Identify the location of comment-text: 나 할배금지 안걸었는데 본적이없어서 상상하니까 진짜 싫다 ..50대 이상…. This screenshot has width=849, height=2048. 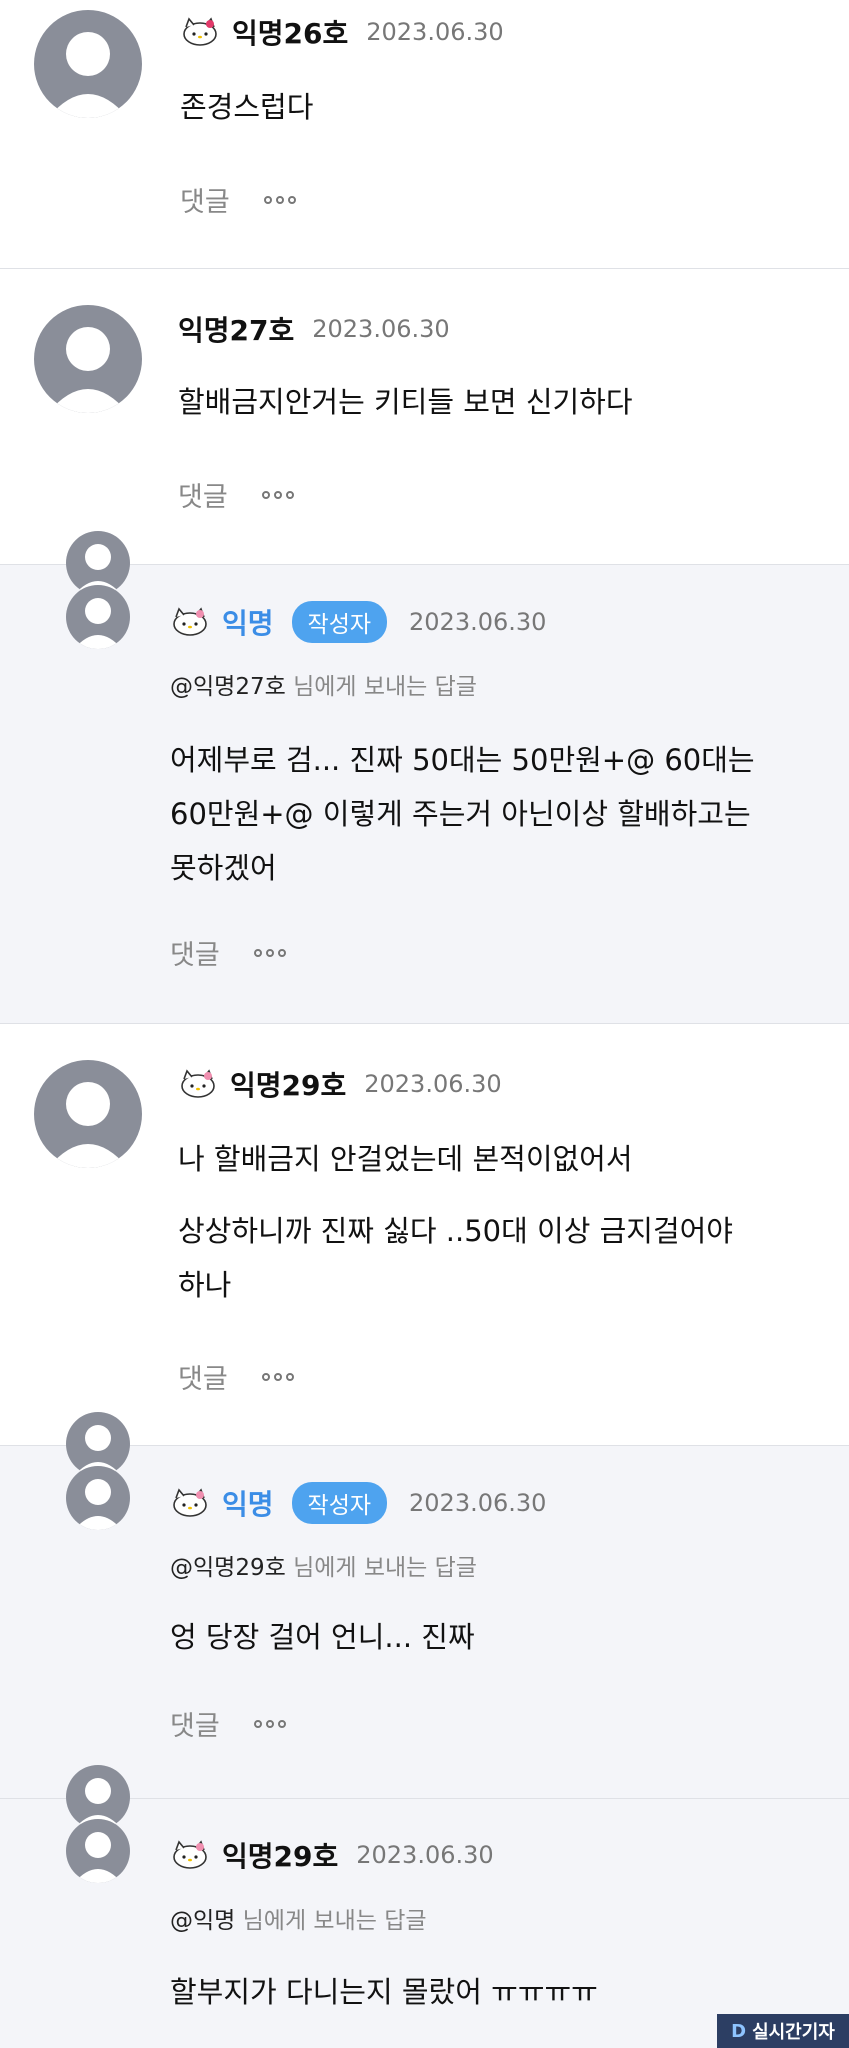
(455, 1222).